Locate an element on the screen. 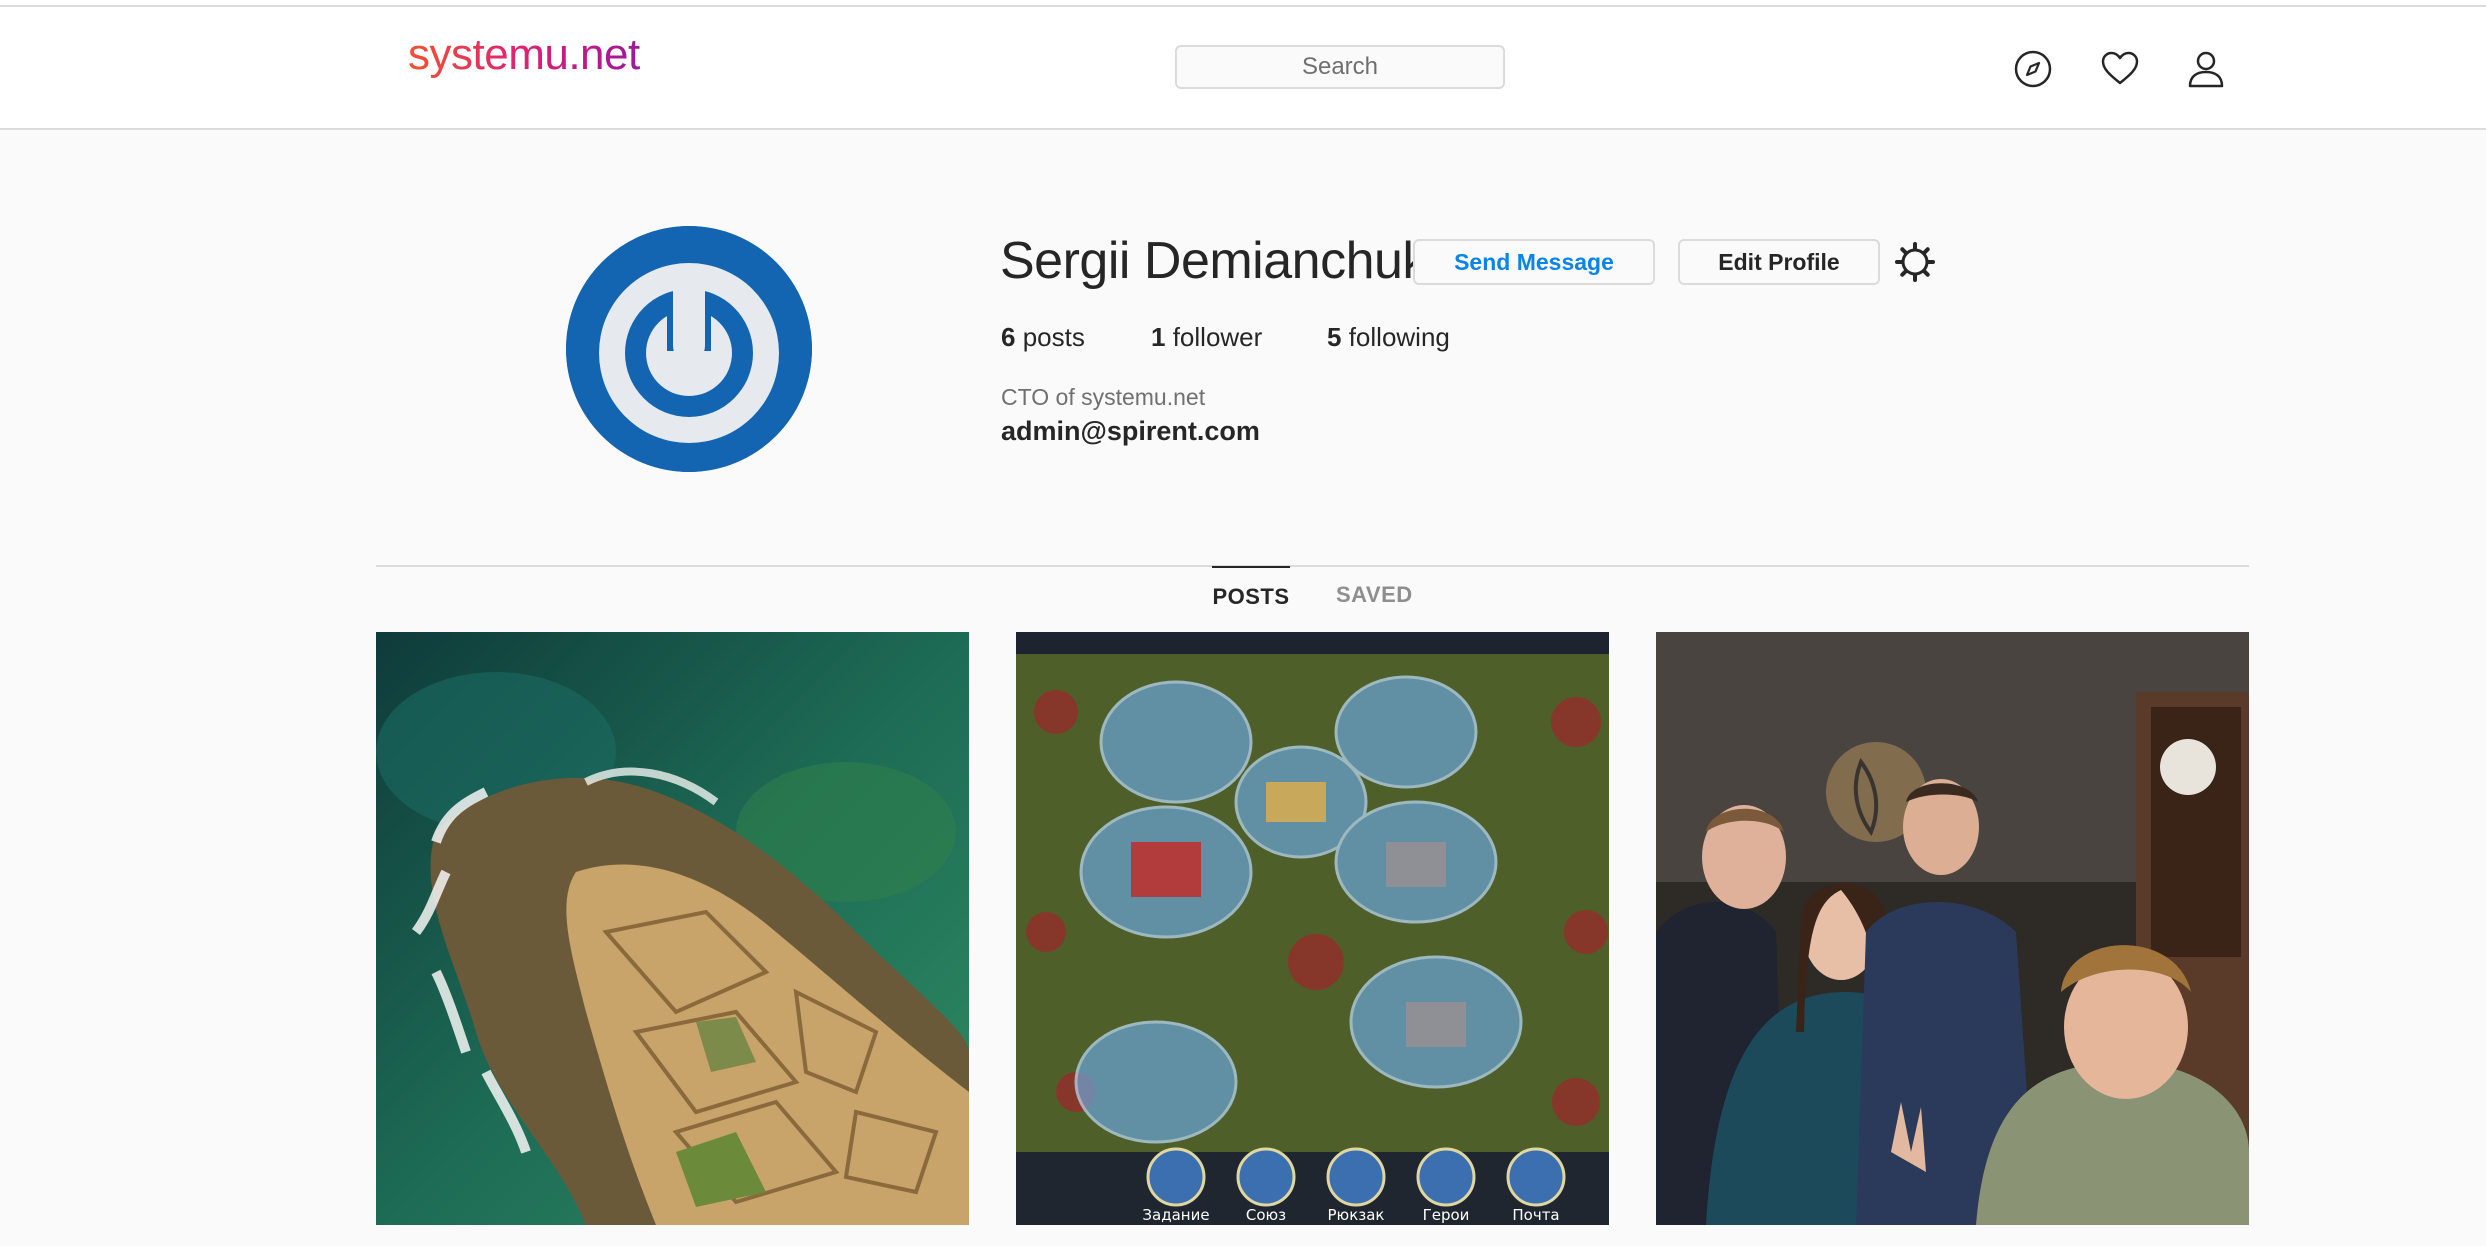 This screenshot has height=1246, width=2486. profile-avatar is located at coordinates (689, 349).